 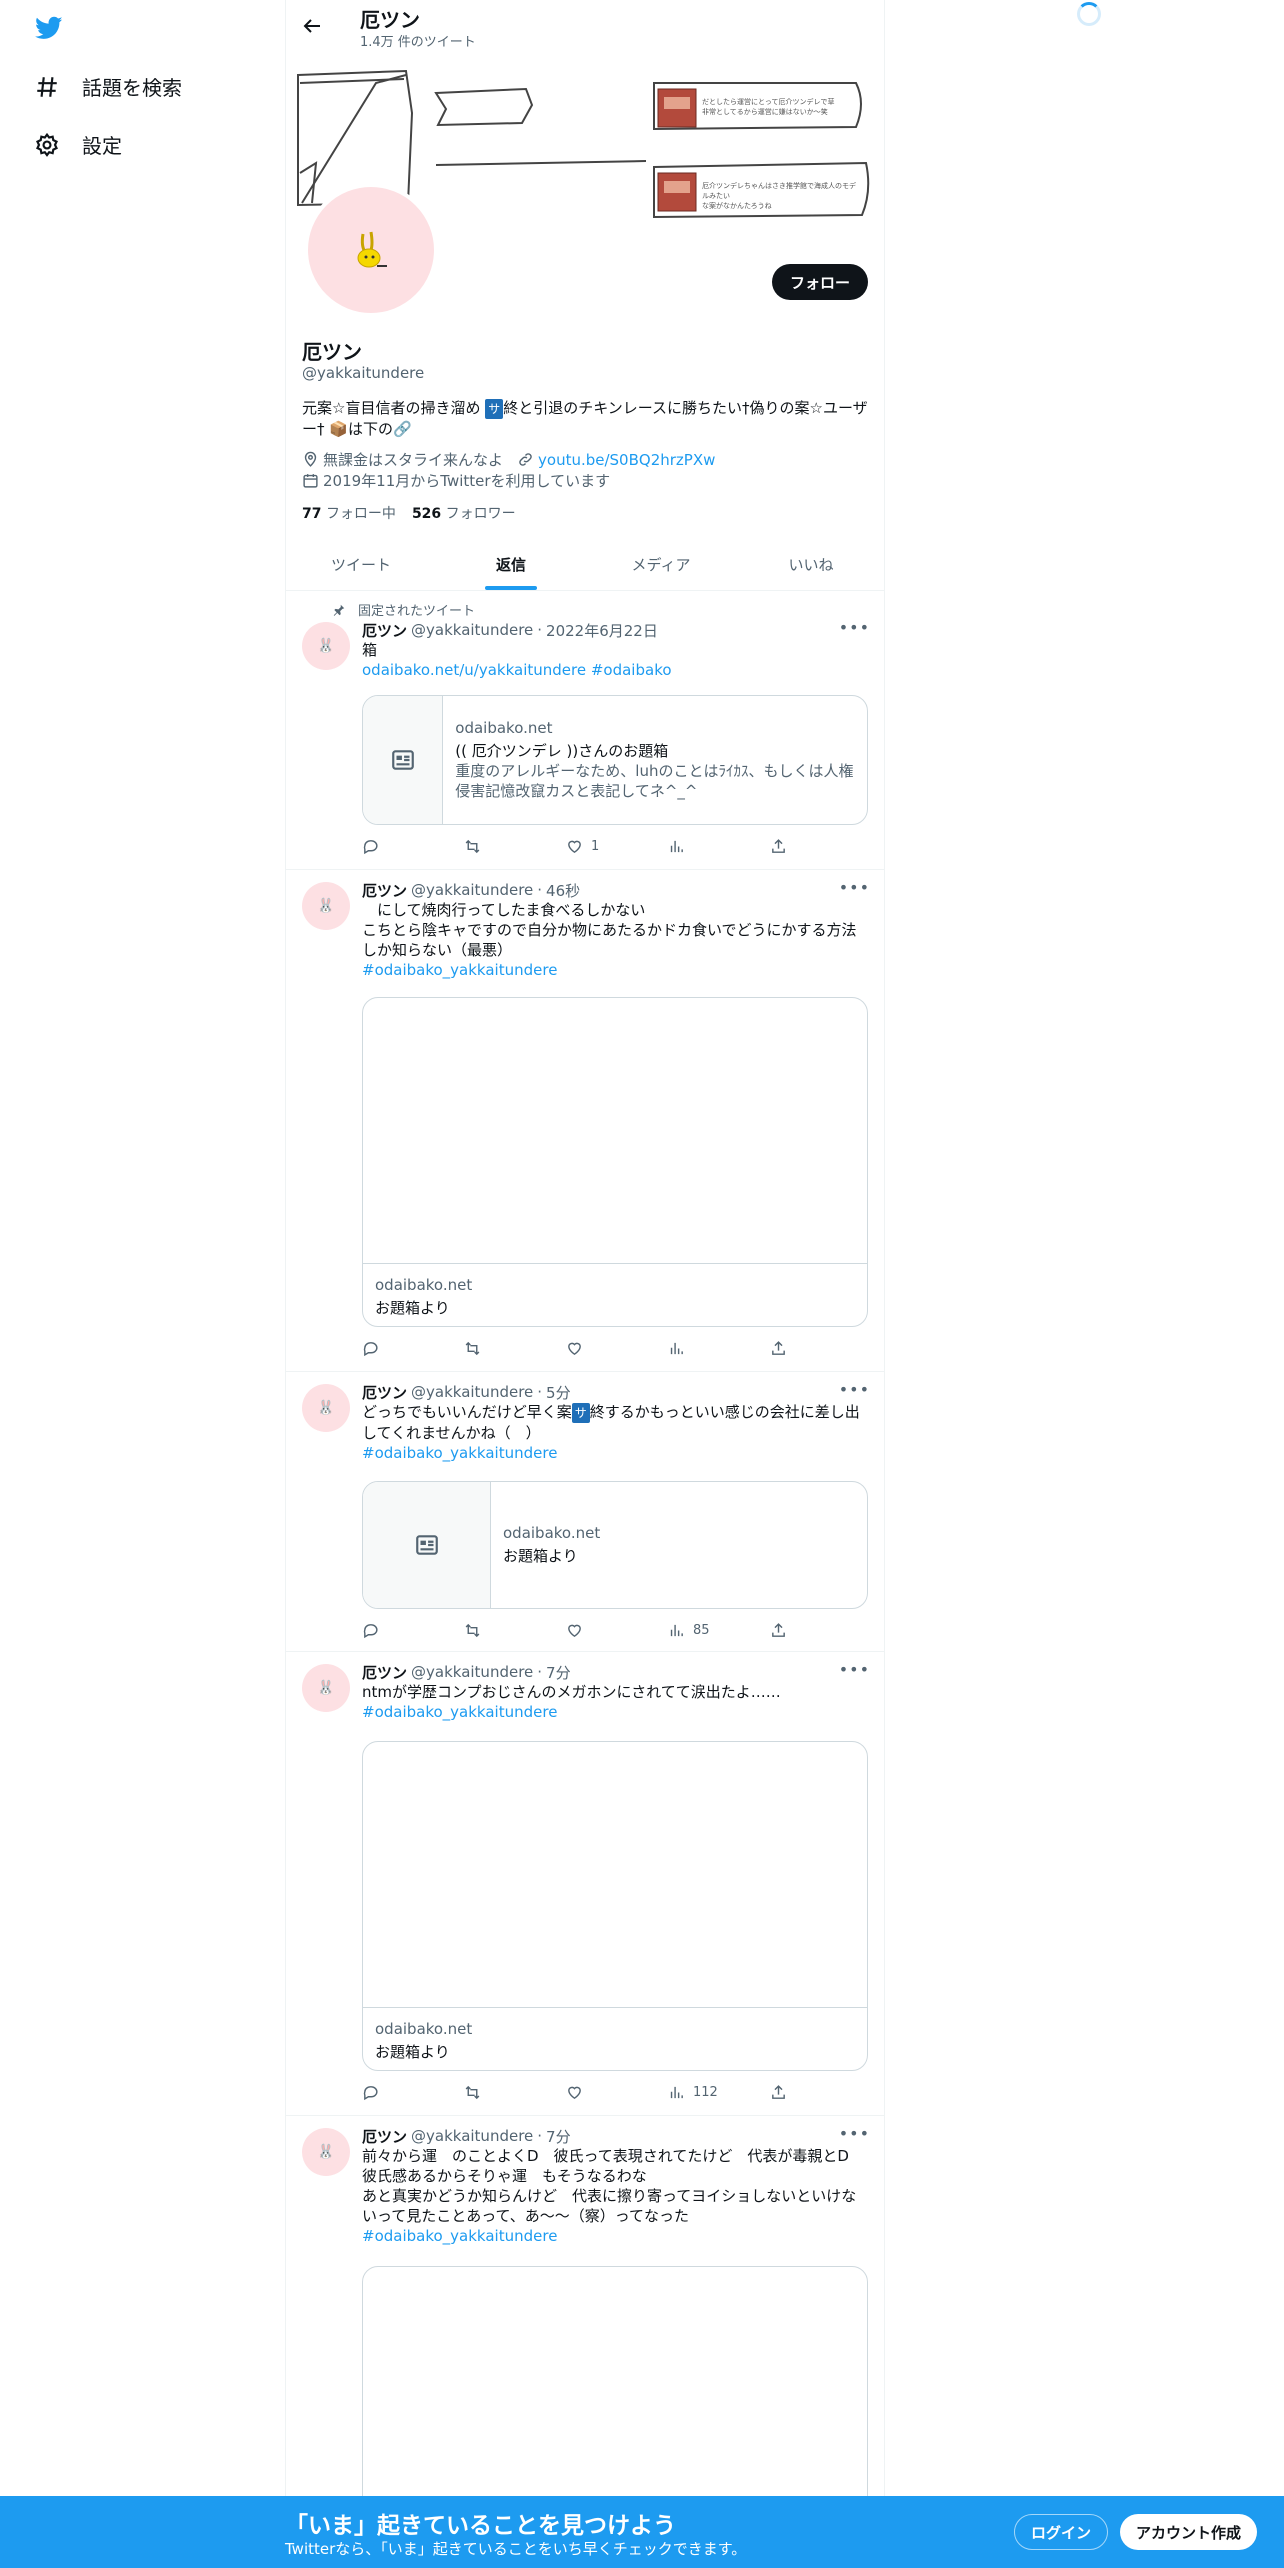 What do you see at coordinates (363, 373) in the screenshot?
I see `profile-handle: @yakkaitundere` at bounding box center [363, 373].